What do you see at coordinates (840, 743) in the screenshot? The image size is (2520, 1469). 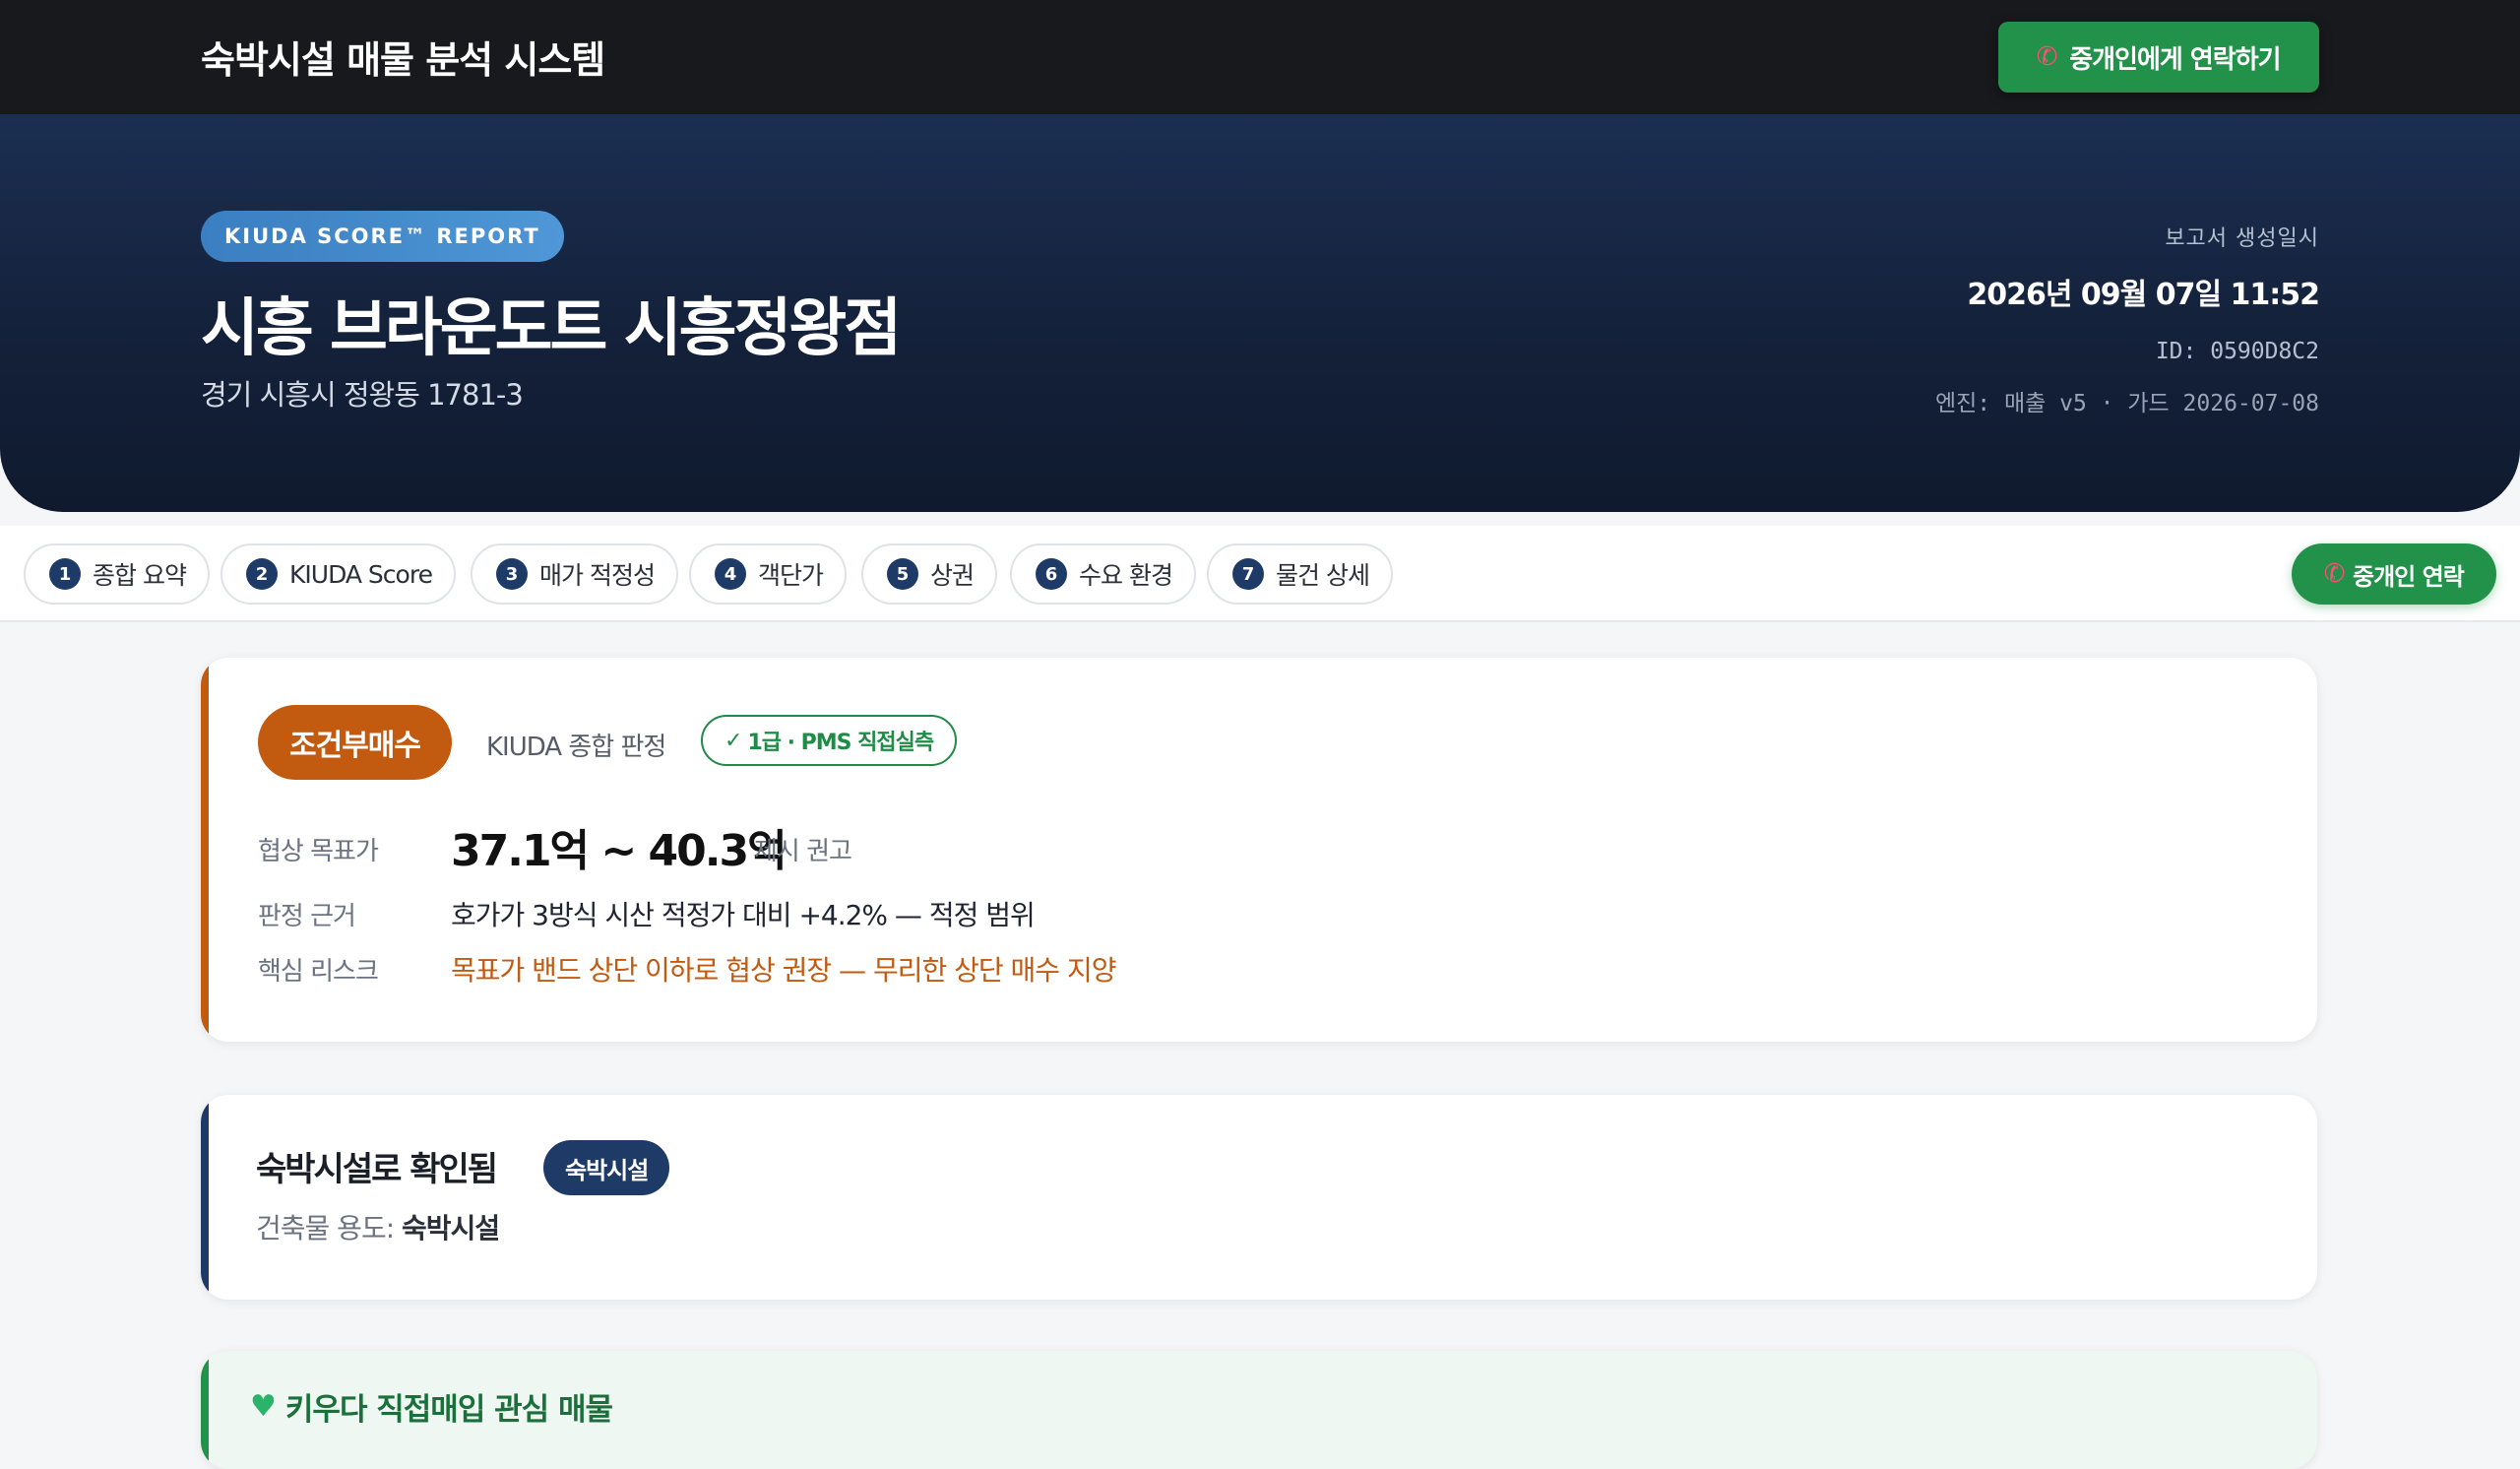 I see `grade-label: 1급 · PMS 직접실측` at bounding box center [840, 743].